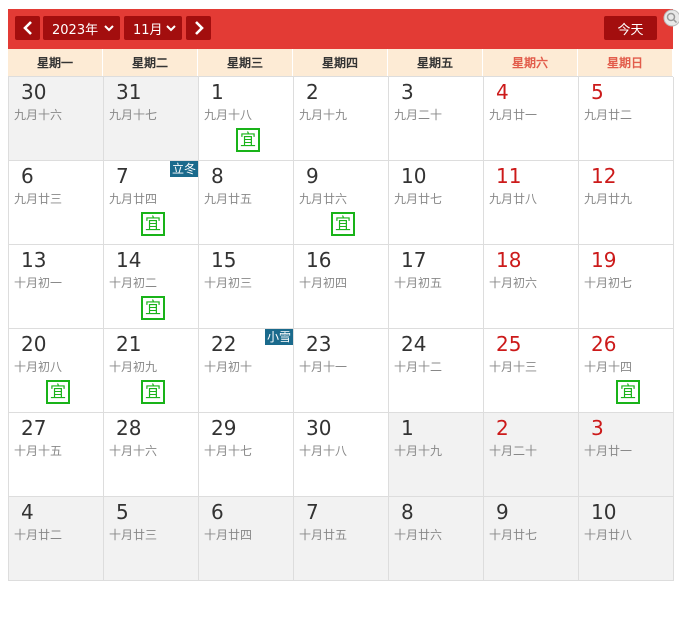 The height and width of the screenshot is (622, 679). I want to click on day-number: 12, so click(604, 176).